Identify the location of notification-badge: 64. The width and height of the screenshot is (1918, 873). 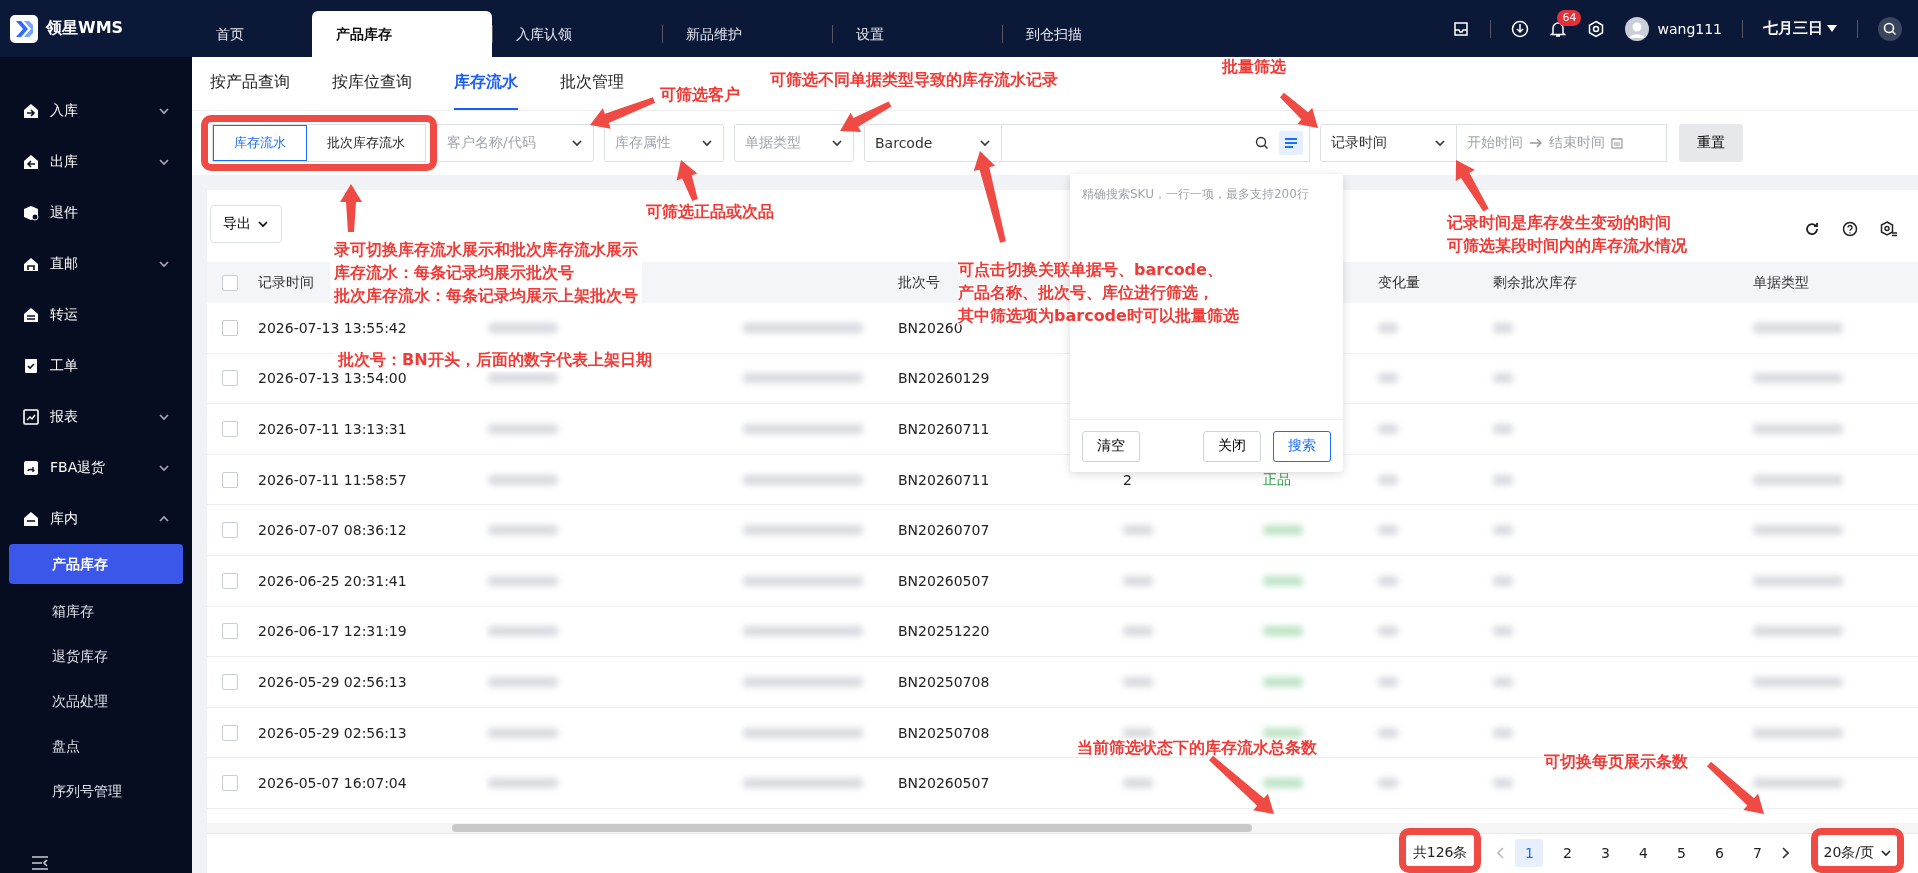
(1569, 17).